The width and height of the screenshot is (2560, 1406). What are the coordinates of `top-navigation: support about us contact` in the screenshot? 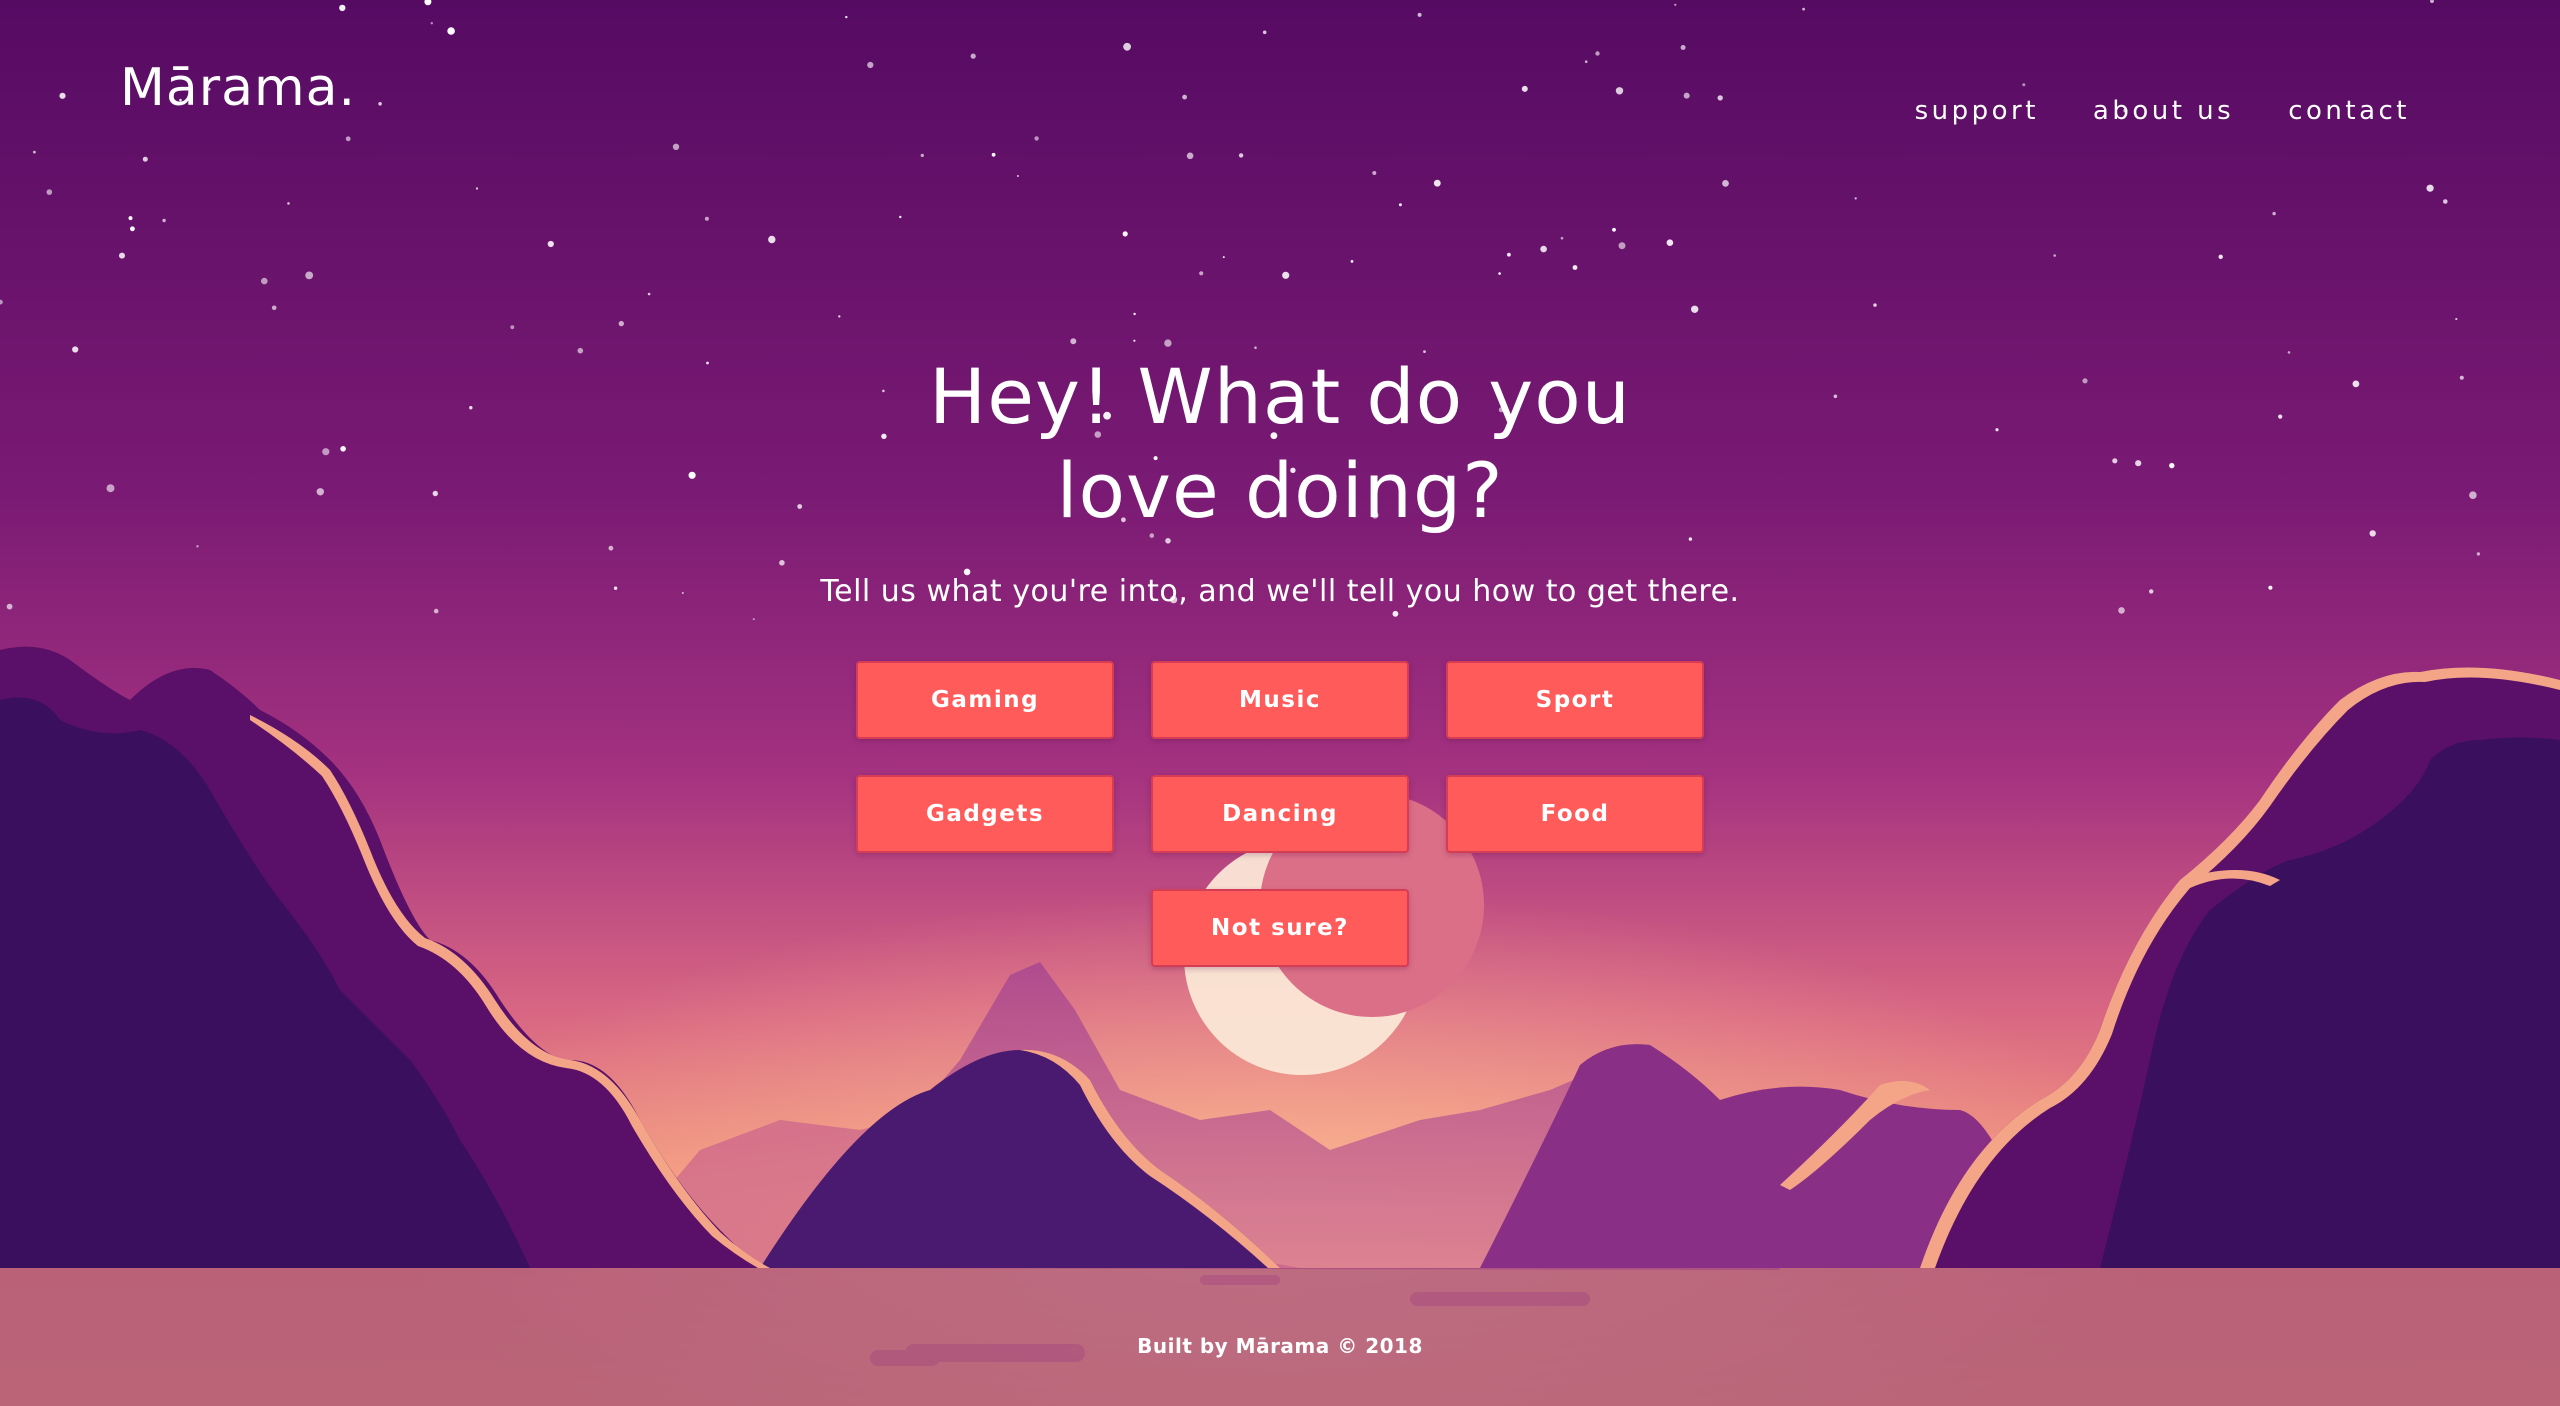 It's located at (2162, 111).